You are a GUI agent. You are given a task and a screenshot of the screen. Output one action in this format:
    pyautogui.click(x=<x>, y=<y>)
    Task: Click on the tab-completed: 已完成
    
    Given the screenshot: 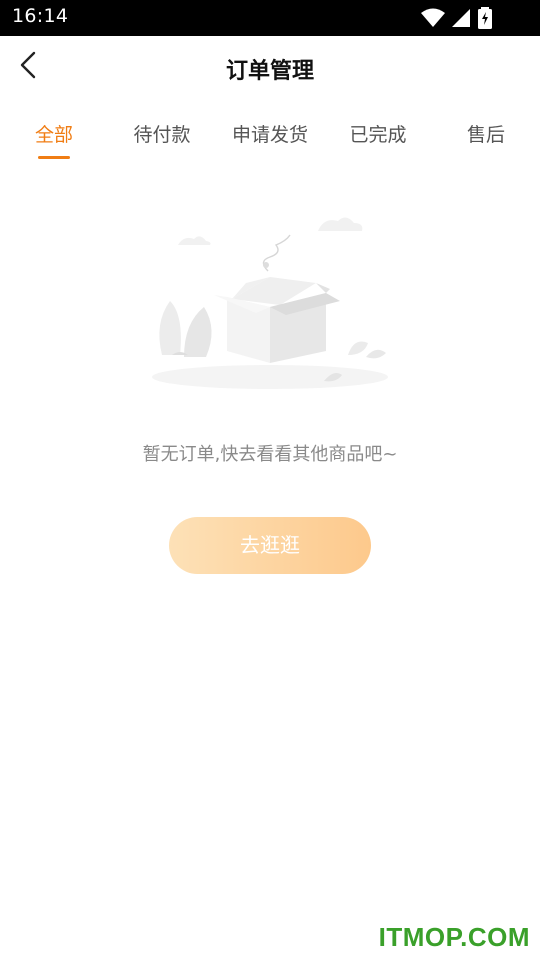 What is the action you would take?
    pyautogui.click(x=377, y=142)
    